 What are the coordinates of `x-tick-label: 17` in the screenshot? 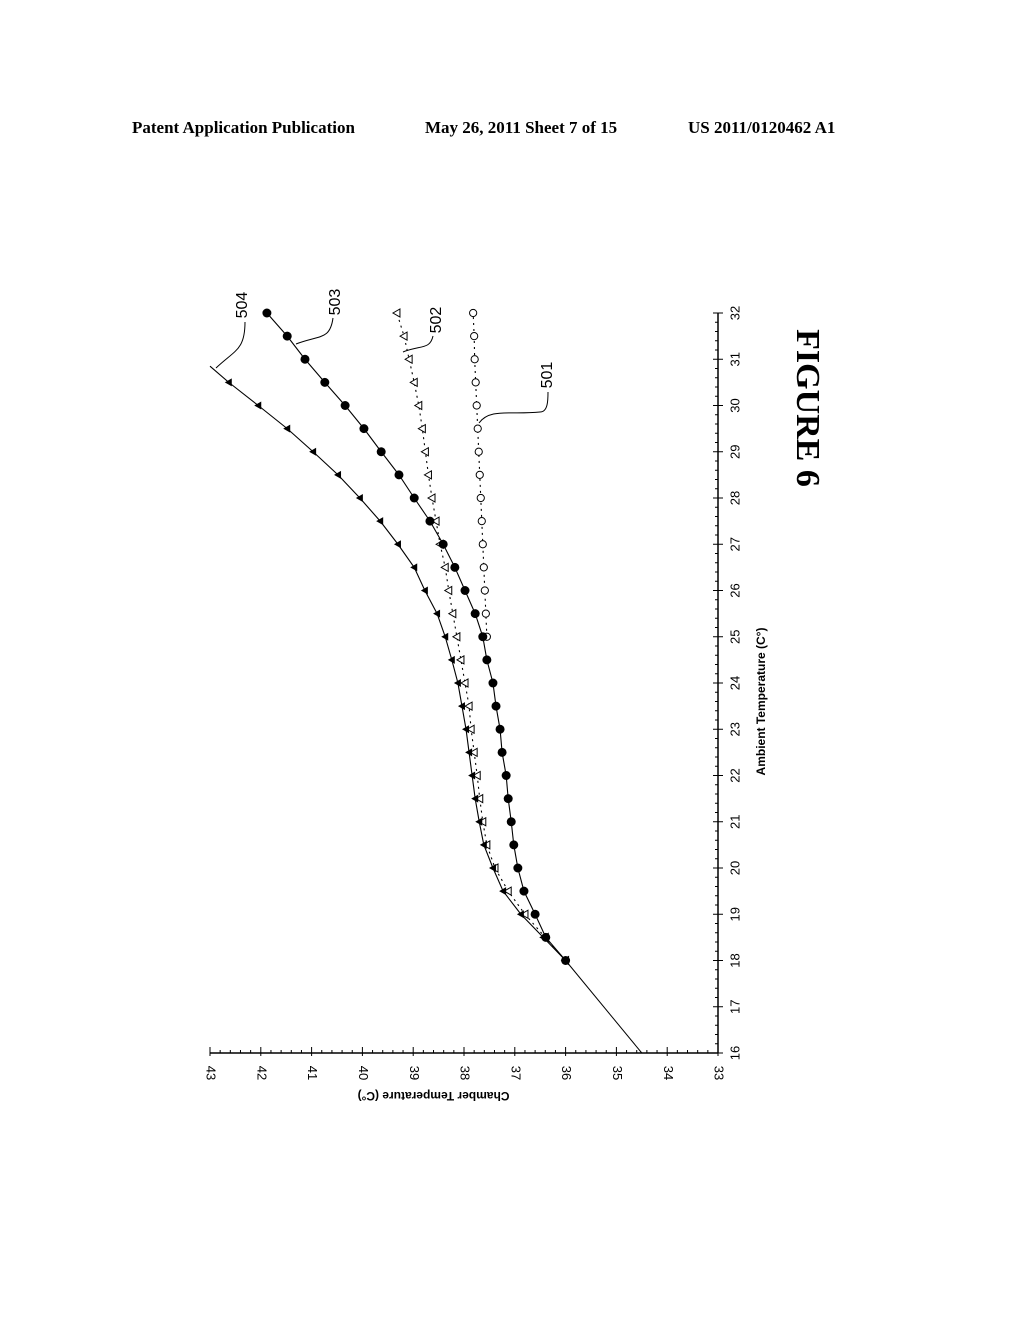 It's located at (734, 1007).